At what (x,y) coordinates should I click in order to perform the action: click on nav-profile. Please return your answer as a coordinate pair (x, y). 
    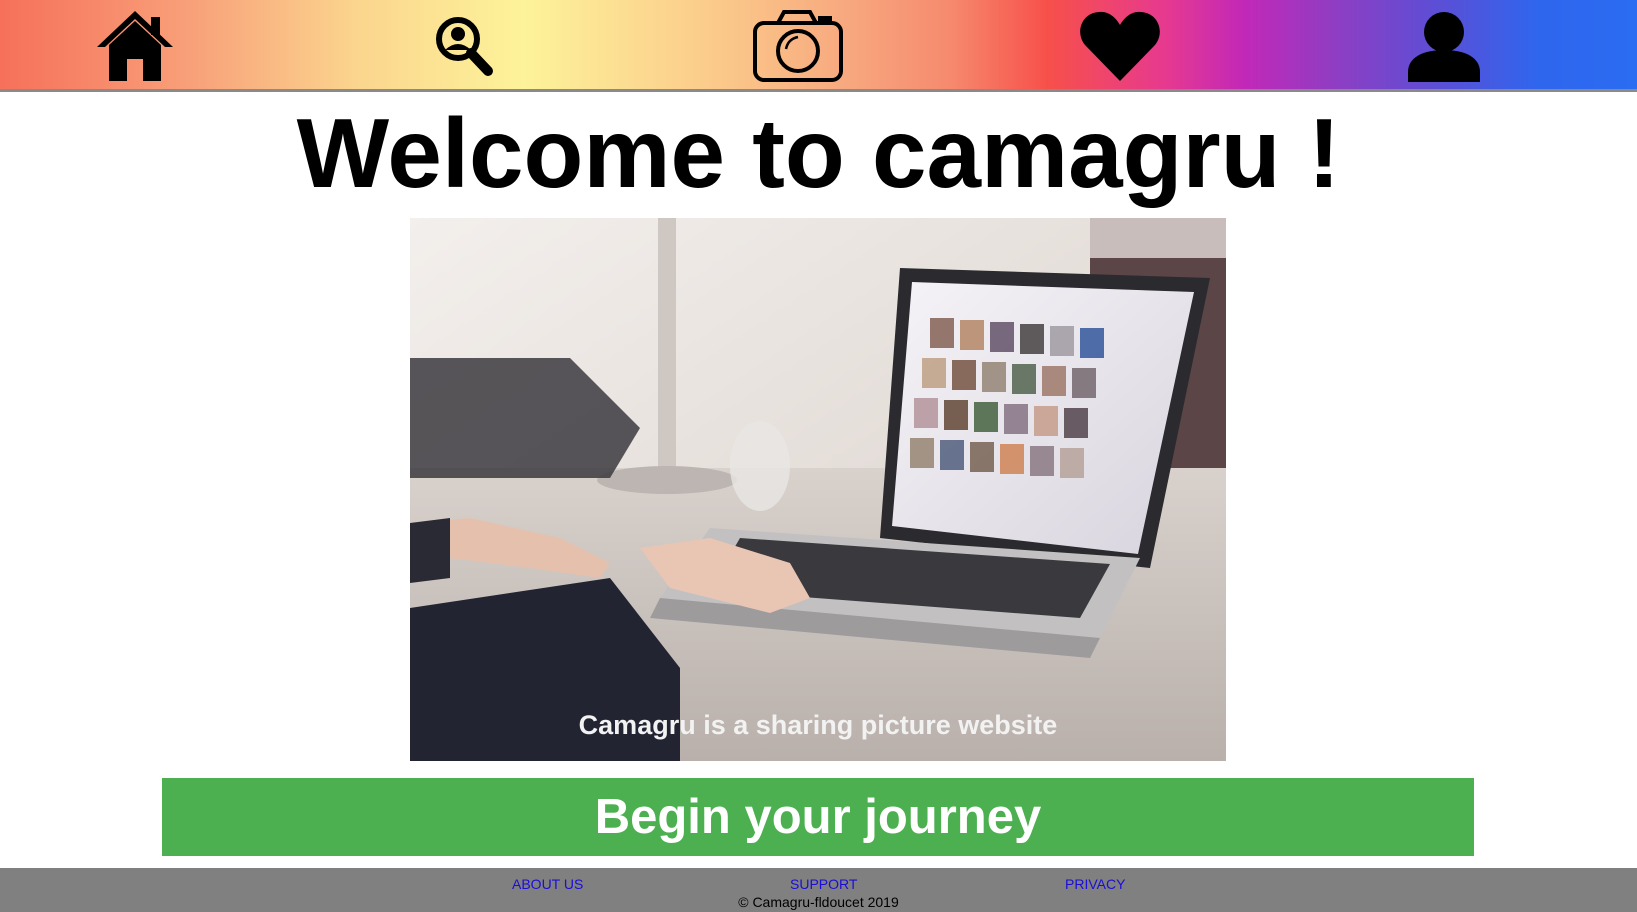
    Looking at the image, I should click on (1444, 46).